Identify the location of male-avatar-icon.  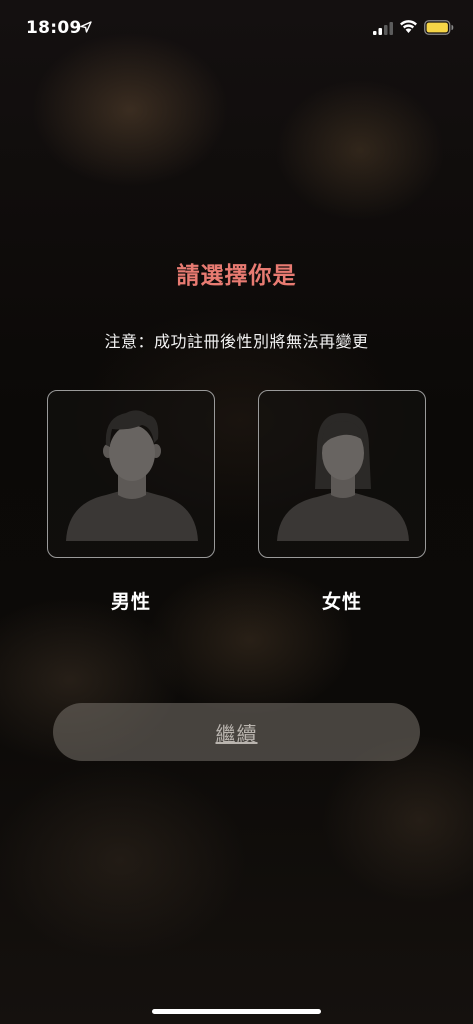
(132, 475).